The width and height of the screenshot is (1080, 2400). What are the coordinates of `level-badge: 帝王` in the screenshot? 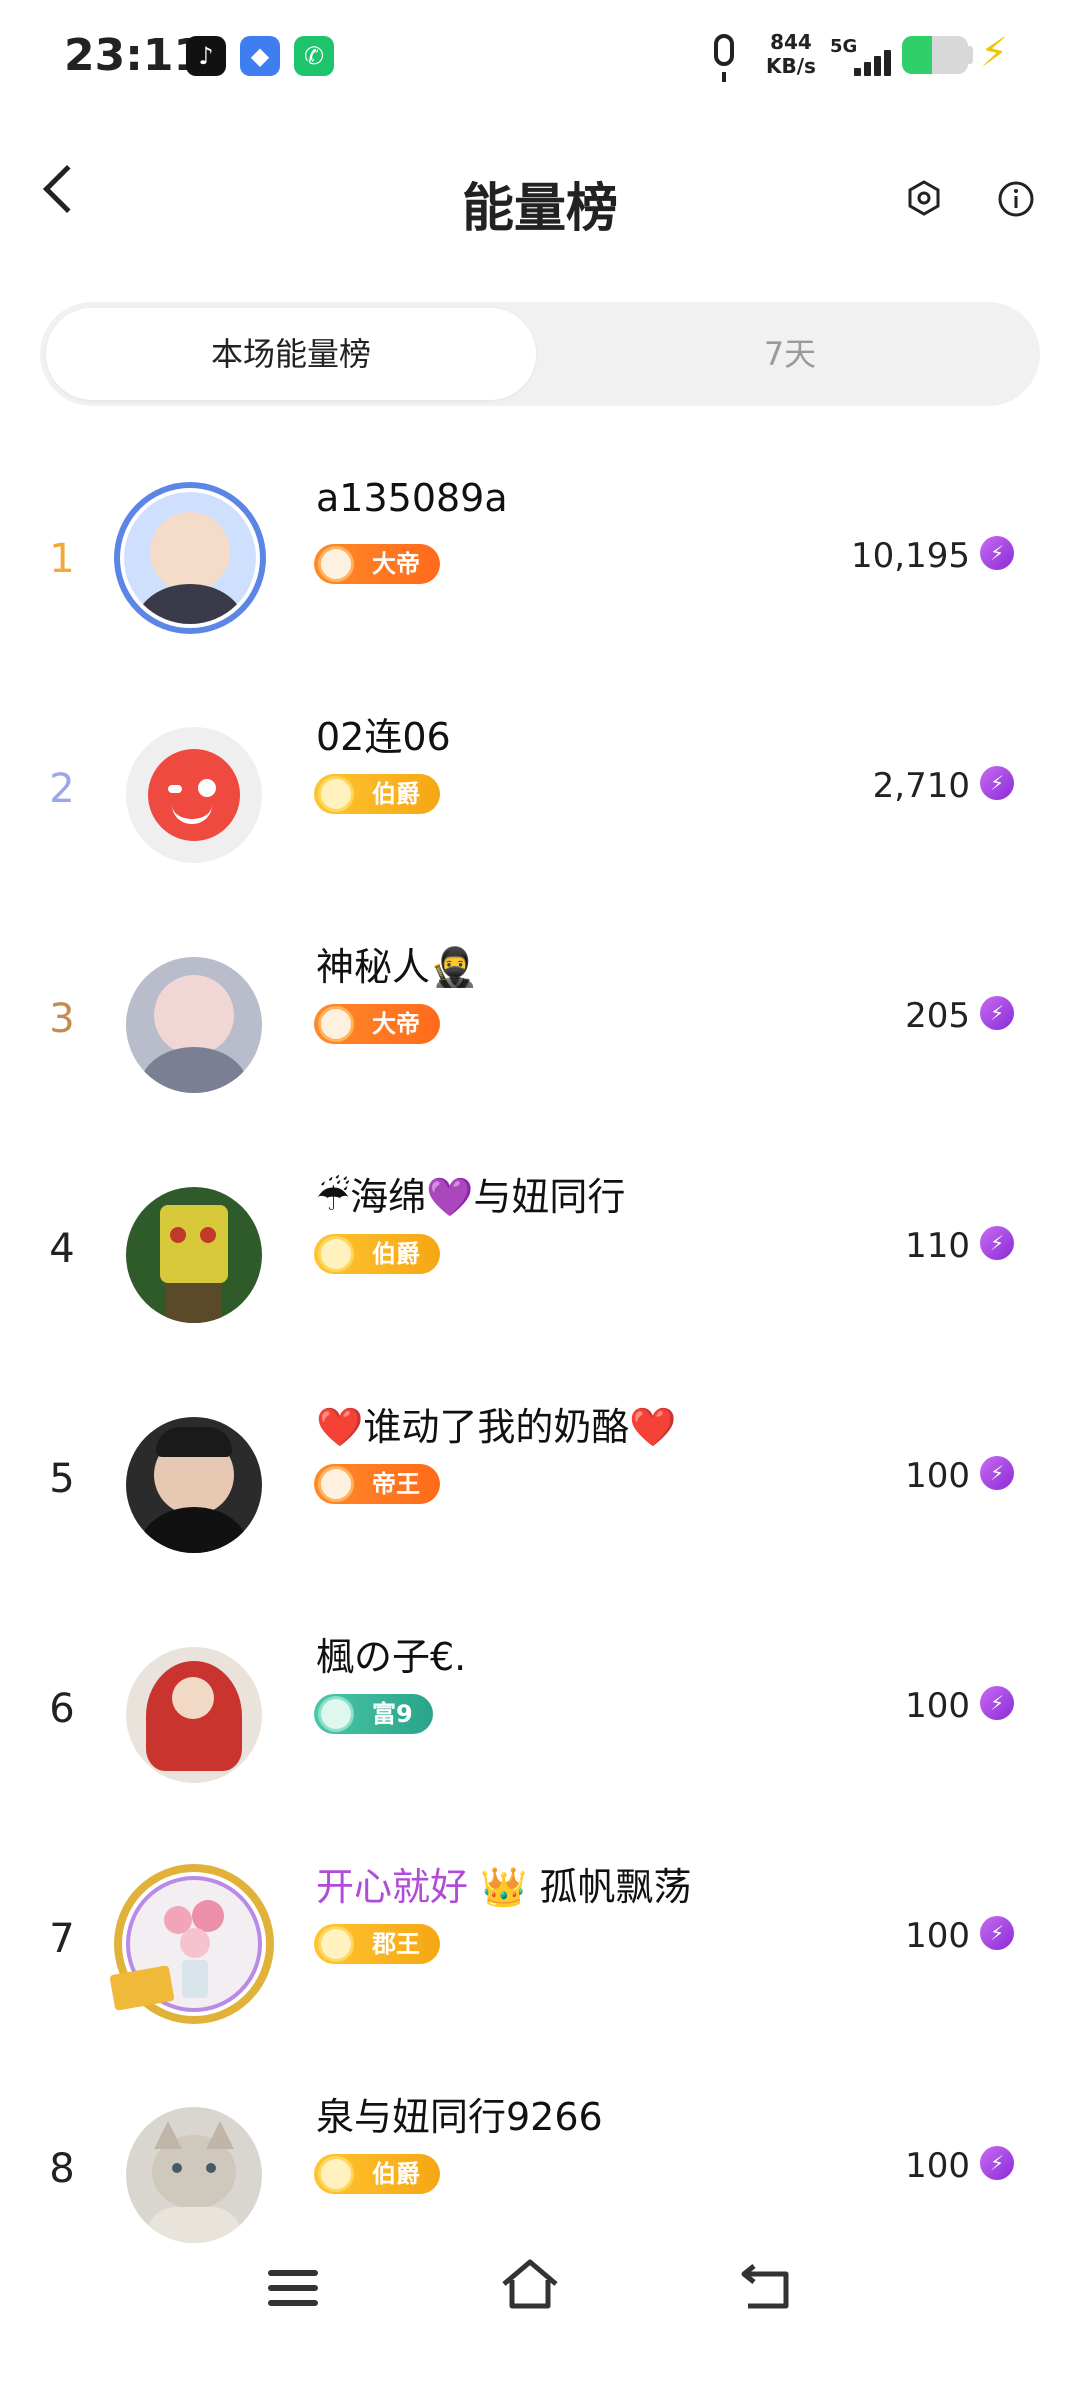 It's located at (377, 1484).